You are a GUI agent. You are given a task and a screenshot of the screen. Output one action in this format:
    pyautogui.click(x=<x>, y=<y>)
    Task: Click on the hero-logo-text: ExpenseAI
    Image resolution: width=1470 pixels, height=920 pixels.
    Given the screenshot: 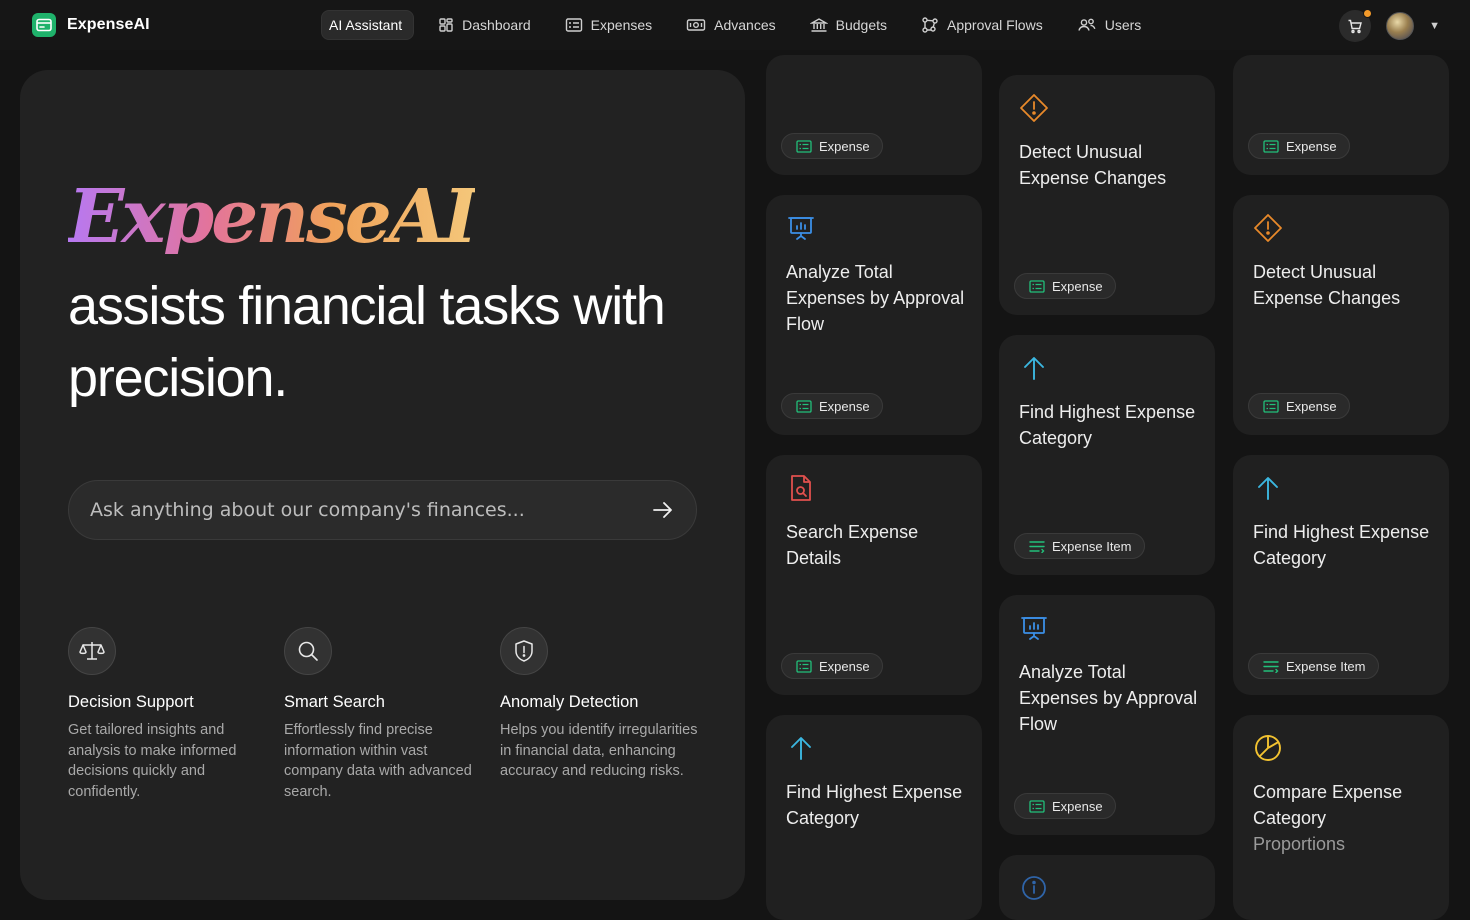 What is the action you would take?
    pyautogui.click(x=273, y=217)
    